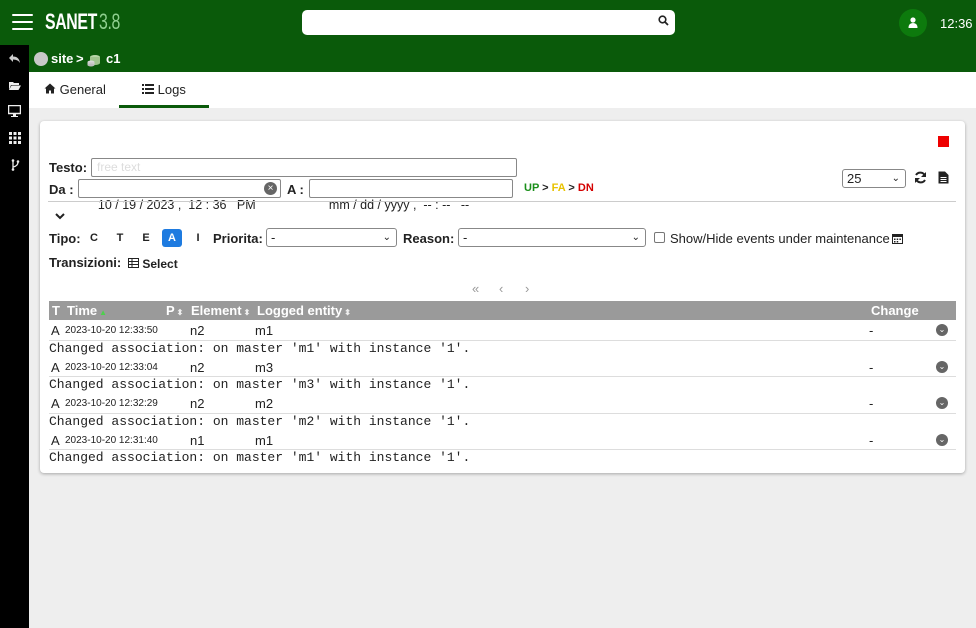 The height and width of the screenshot is (628, 976). I want to click on table-row: A 2023-10-20 12:33:50 n2 m1 - ⌄, so click(502, 330).